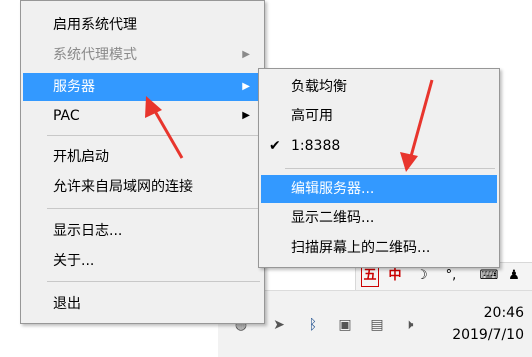  Describe the element at coordinates (164, 127) in the screenshot. I see `annotation-arrow-servers` at that location.